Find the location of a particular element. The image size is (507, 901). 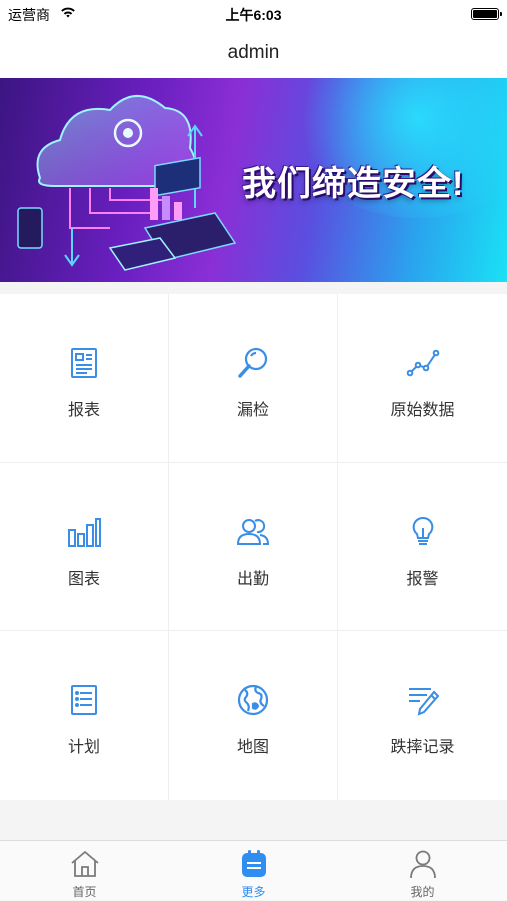

menu-item-raw-data: 原始数据 is located at coordinates (422, 378).